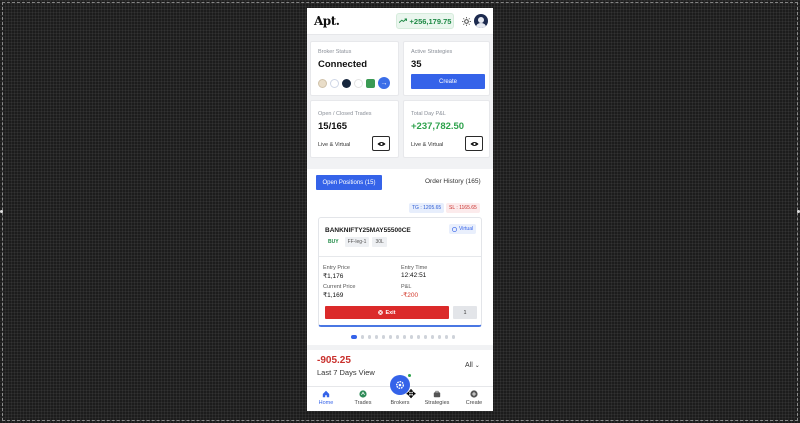  I want to click on carousel-dots, so click(403, 337).